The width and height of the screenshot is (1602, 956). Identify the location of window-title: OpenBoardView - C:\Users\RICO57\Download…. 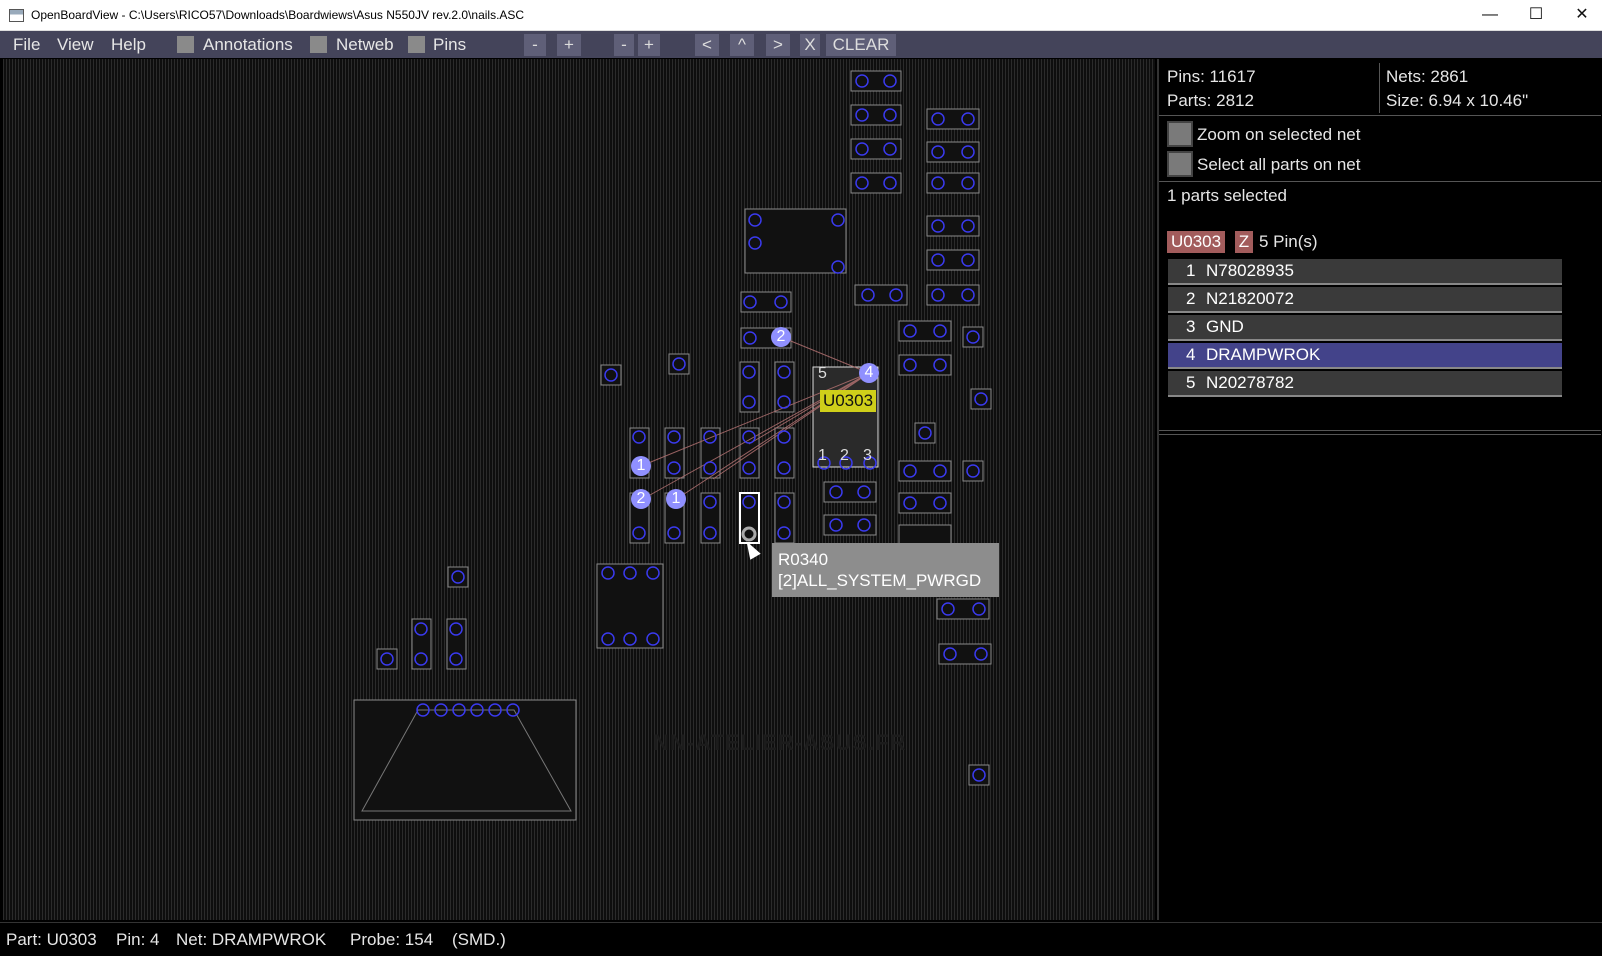
(278, 15).